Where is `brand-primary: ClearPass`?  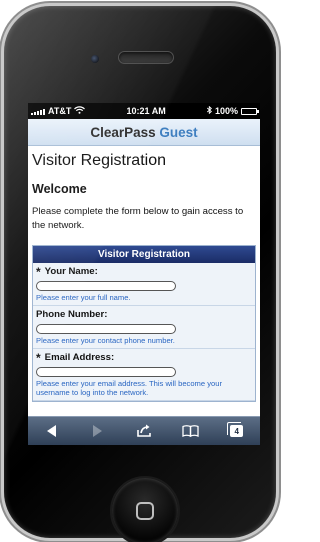
brand-primary: ClearPass is located at coordinates (123, 132).